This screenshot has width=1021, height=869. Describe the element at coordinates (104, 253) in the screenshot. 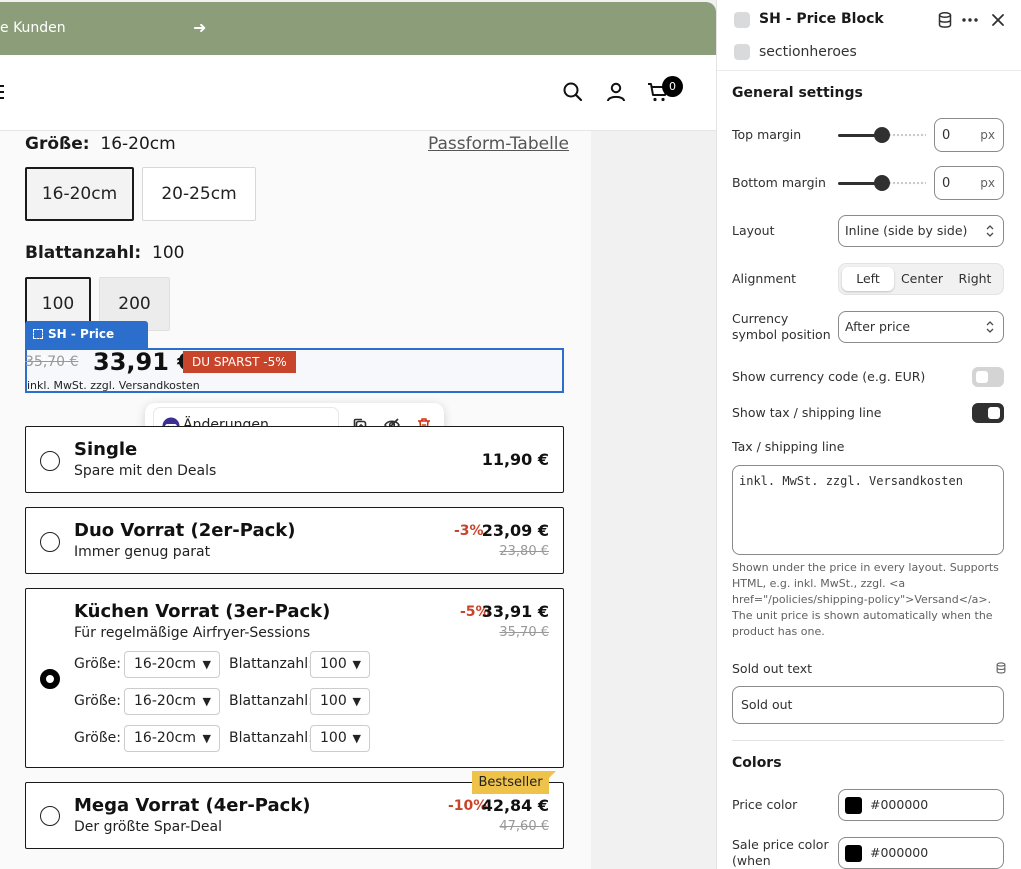

I see `sheets-label-row: Blattanzahl: 100` at that location.